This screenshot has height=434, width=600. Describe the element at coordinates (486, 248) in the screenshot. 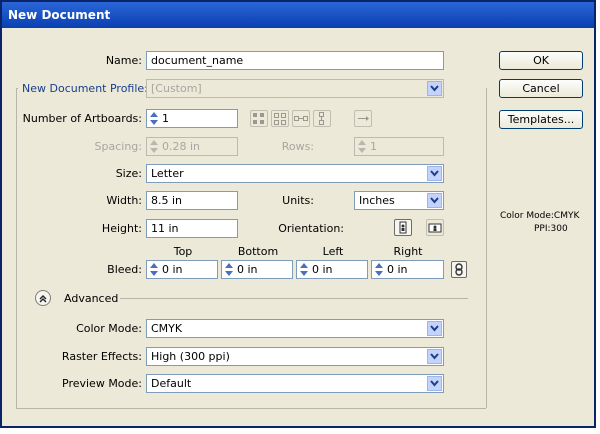

I see `profile-group-border-right` at that location.